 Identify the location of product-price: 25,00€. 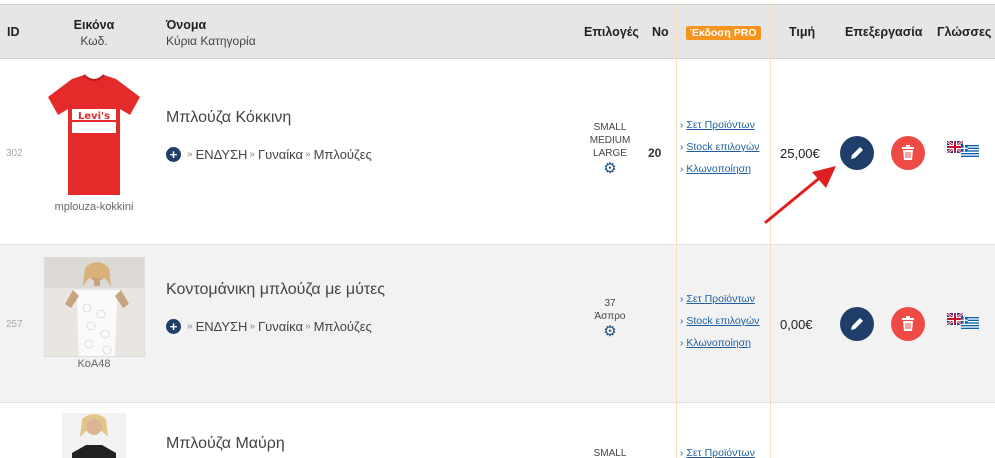
(800, 153).